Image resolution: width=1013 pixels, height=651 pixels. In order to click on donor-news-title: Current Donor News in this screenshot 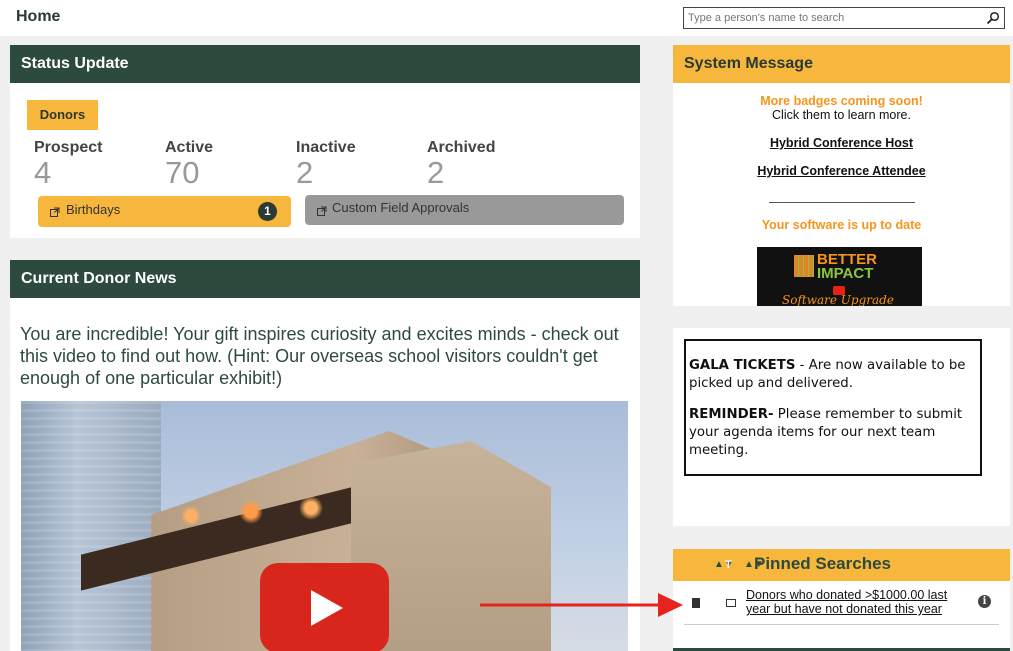, I will do `click(325, 279)`.